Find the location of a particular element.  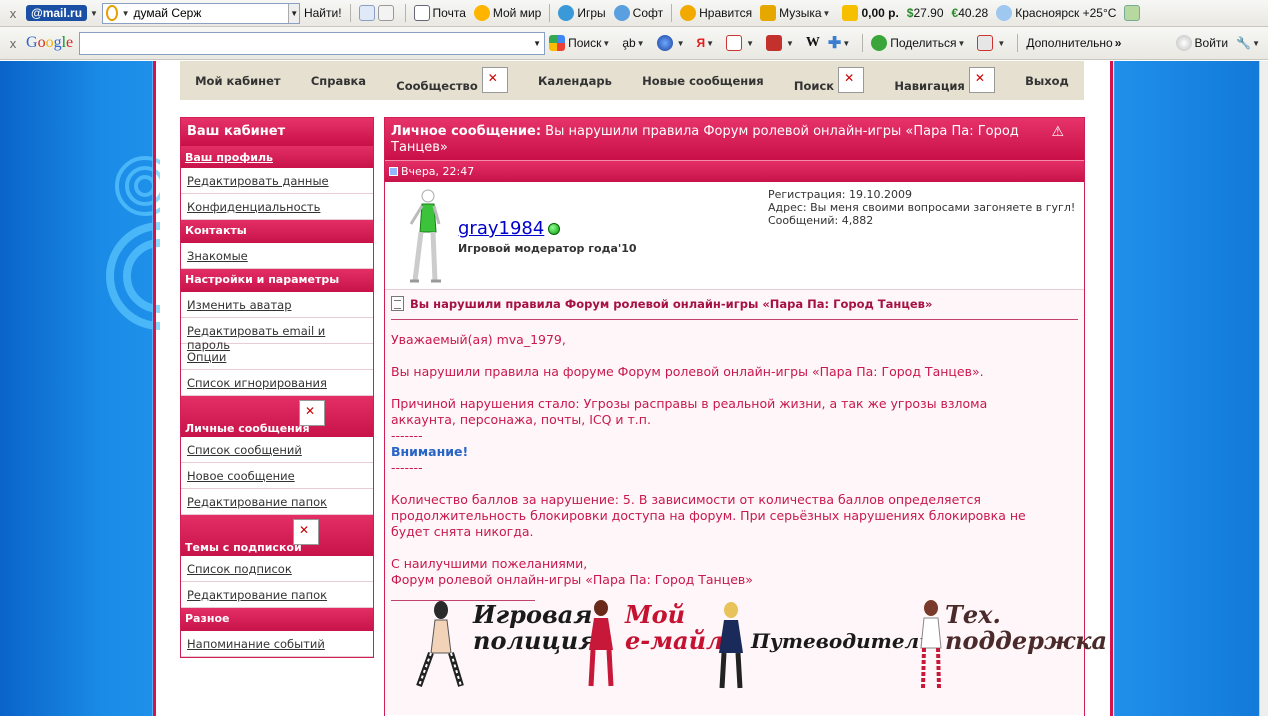

vertical-scrollbar is located at coordinates (1263, 388).